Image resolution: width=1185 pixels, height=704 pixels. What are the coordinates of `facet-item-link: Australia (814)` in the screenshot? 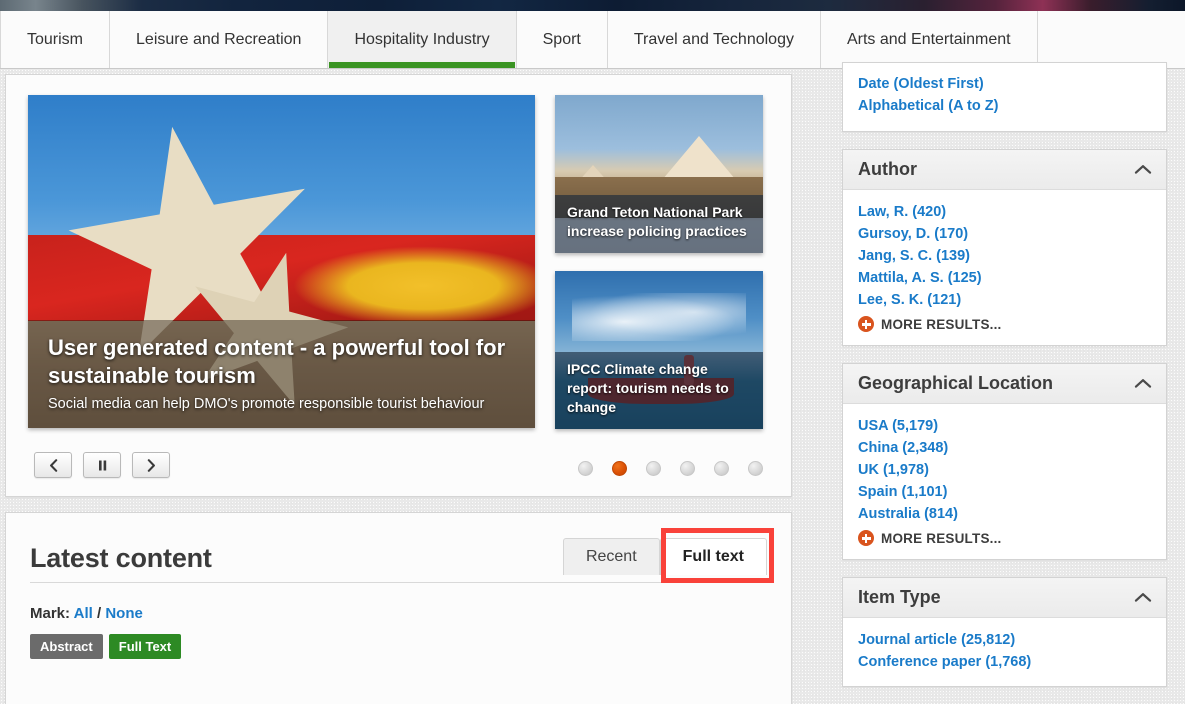 It's located at (1004, 514).